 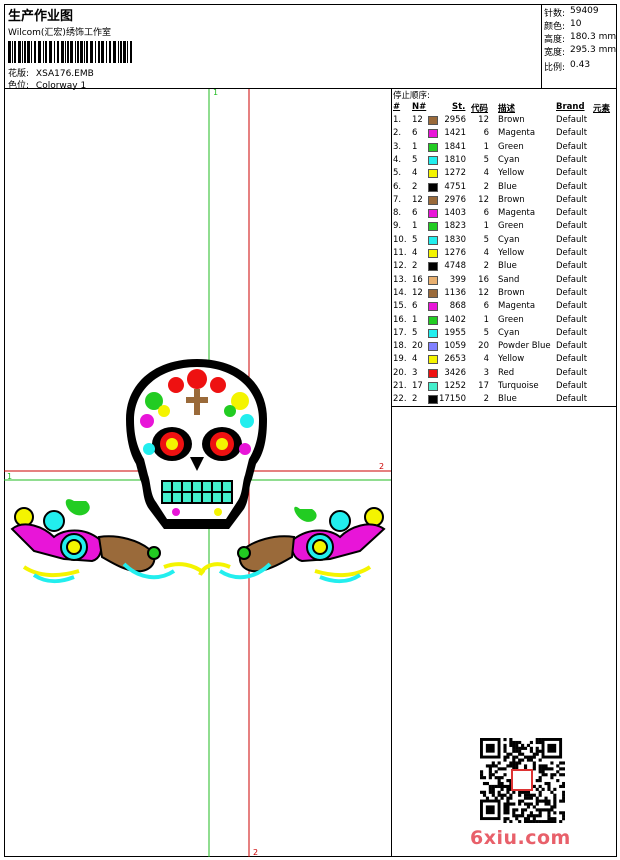 I want to click on table-row: 13. 16 399 16 Sand Default, so click(x=504, y=281).